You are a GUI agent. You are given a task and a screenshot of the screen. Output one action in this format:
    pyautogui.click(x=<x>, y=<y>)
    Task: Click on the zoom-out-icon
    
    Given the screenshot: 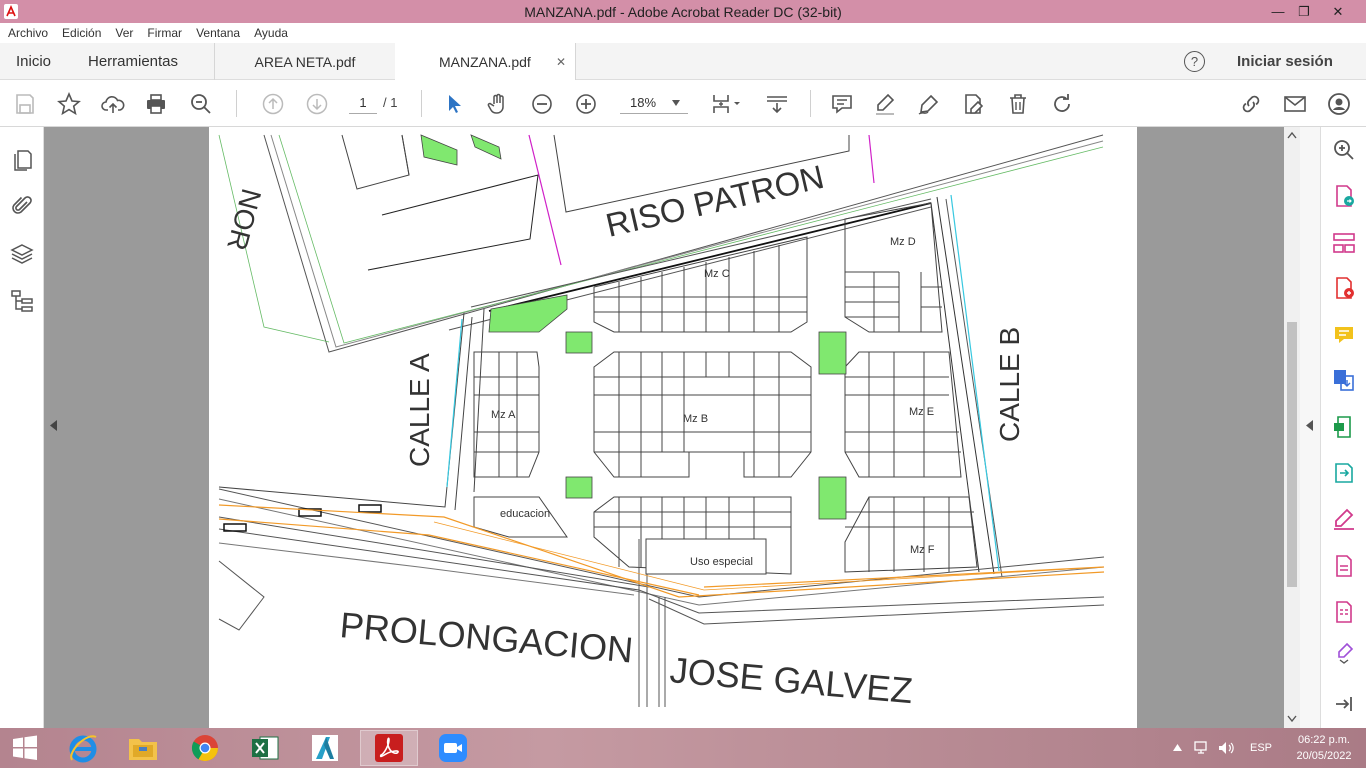 What is the action you would take?
    pyautogui.click(x=542, y=103)
    